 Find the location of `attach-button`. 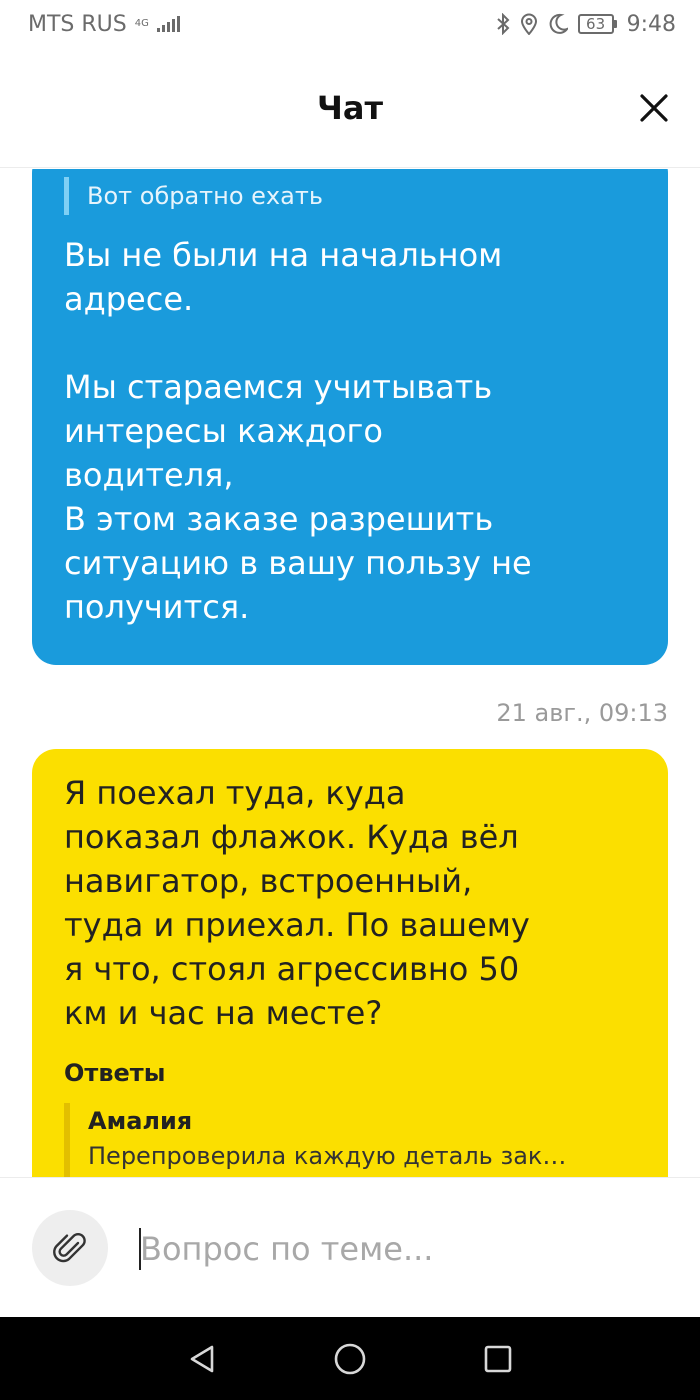

attach-button is located at coordinates (70, 1248).